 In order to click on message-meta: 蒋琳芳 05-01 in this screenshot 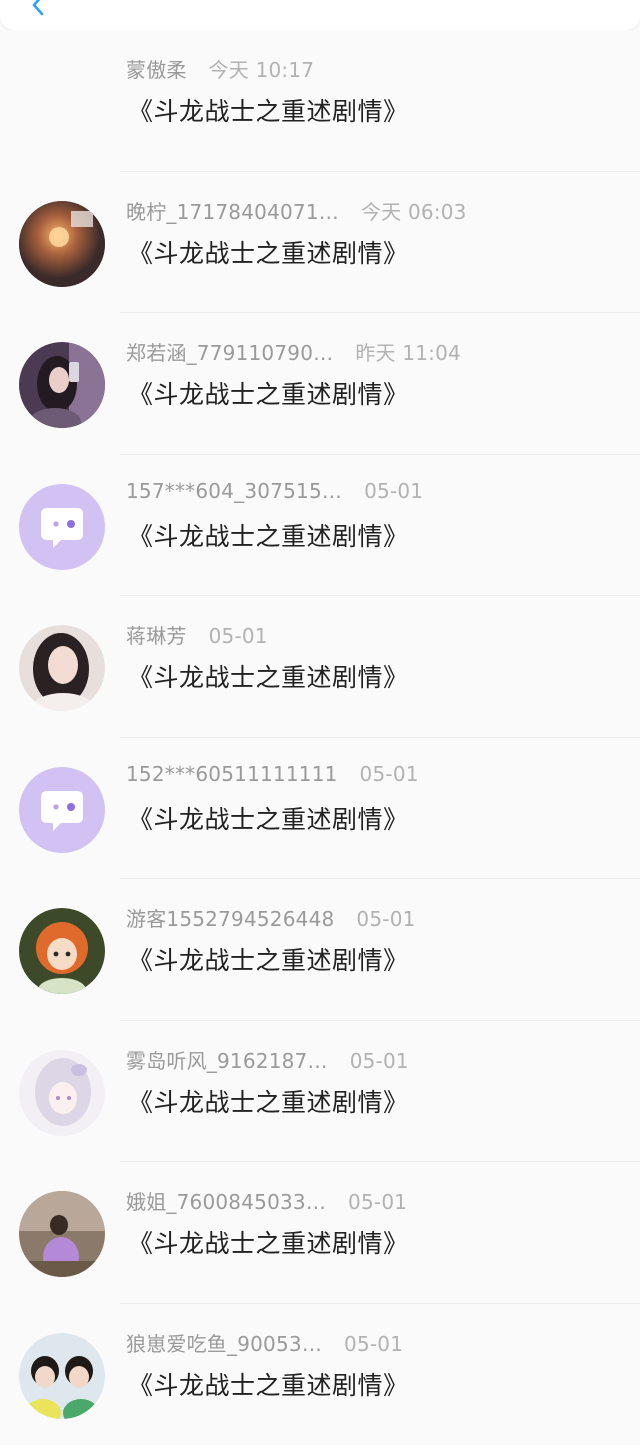, I will do `click(197, 635)`.